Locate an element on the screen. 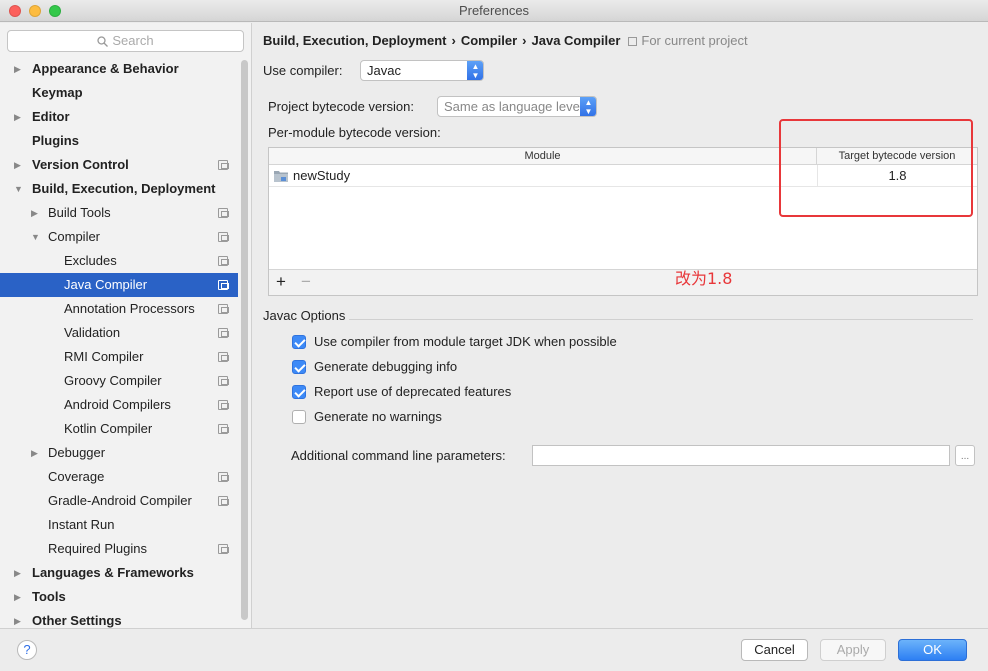 This screenshot has height=671, width=988. scope-label: For current project is located at coordinates (688, 40).